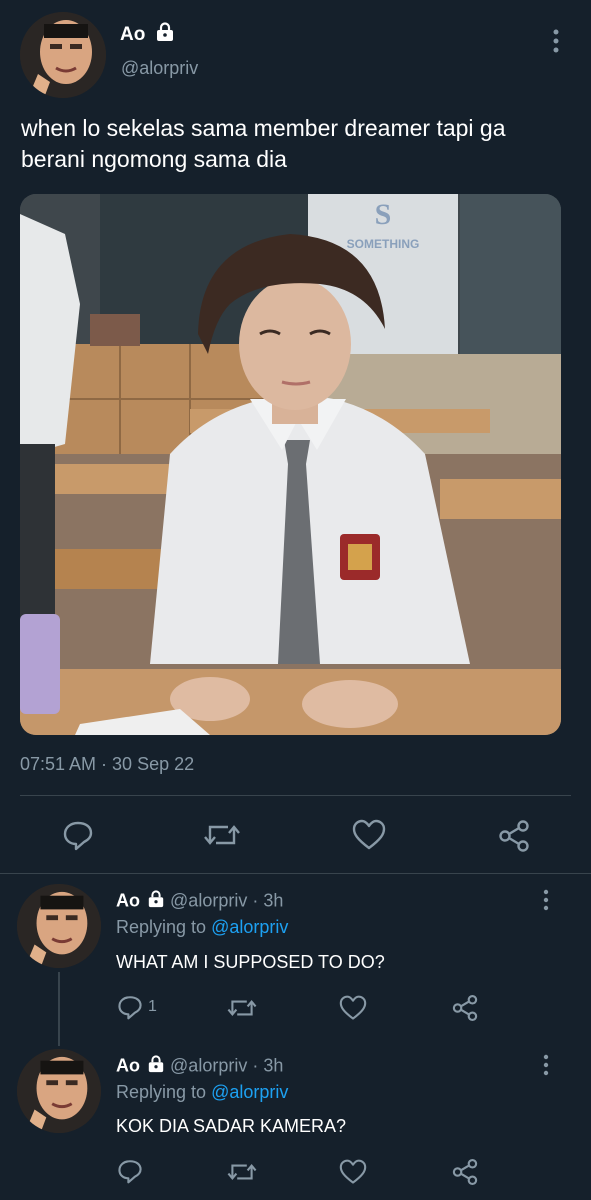 The image size is (591, 1200). Describe the element at coordinates (159, 68) in the screenshot. I see `author-handle: @alorpriv` at that location.